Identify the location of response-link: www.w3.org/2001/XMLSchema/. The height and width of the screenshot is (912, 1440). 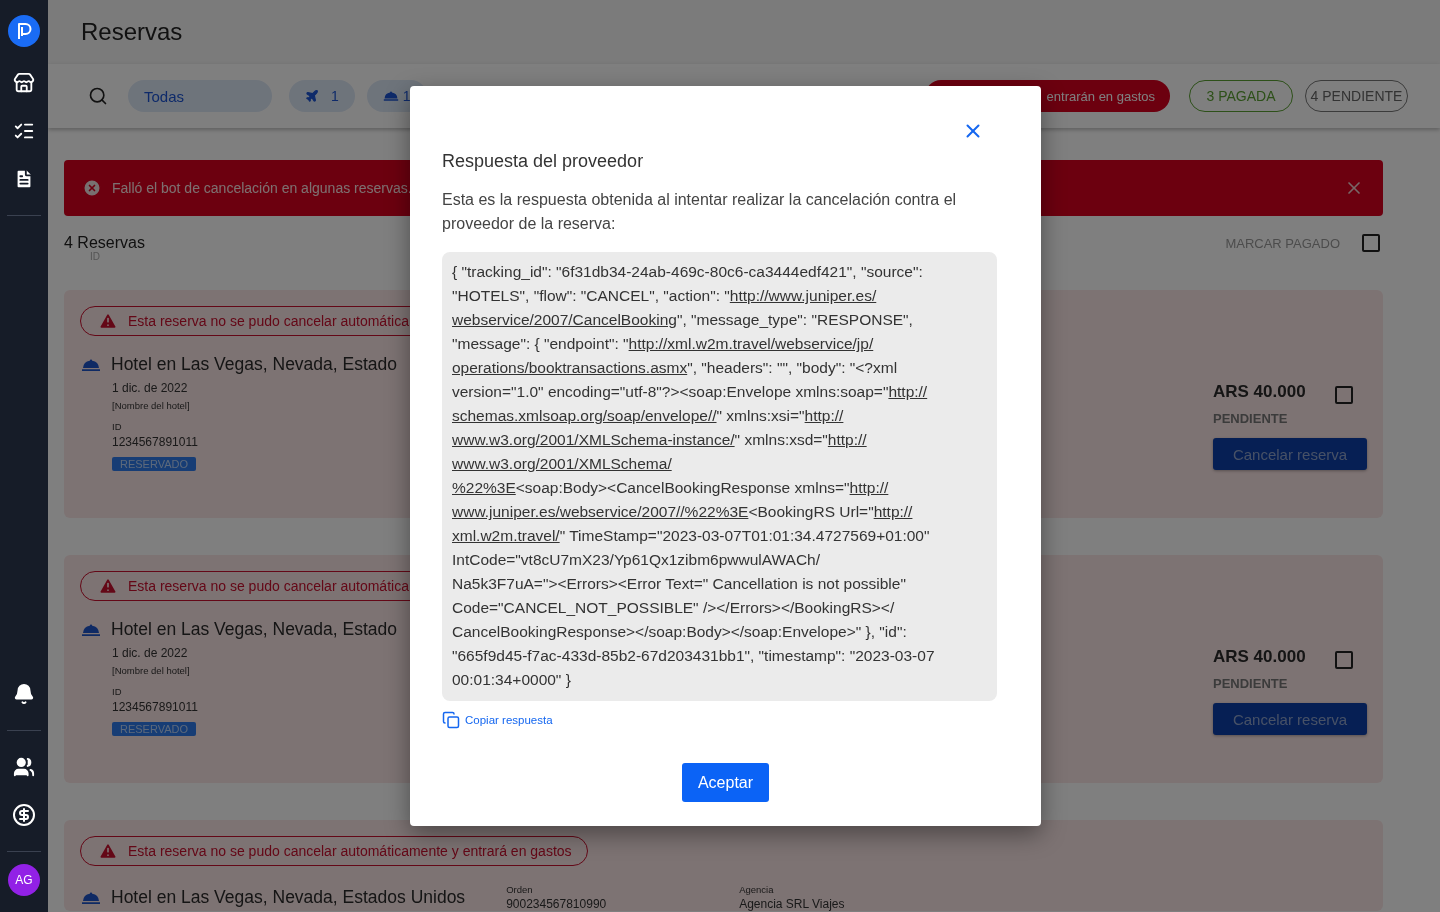
(562, 464).